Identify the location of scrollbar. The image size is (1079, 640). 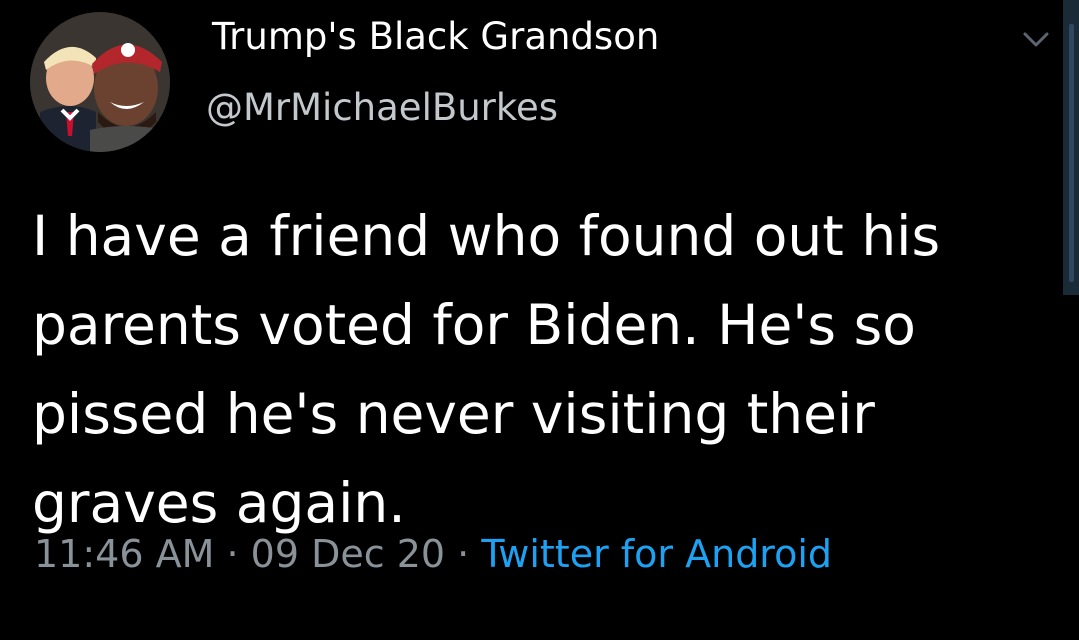
(1071, 147).